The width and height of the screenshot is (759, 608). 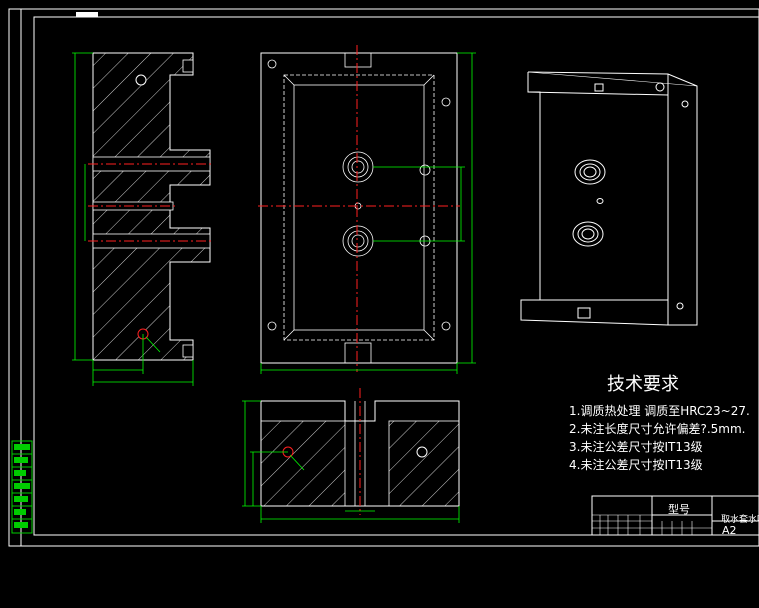 What do you see at coordinates (22, 487) in the screenshot?
I see `side-label-panel` at bounding box center [22, 487].